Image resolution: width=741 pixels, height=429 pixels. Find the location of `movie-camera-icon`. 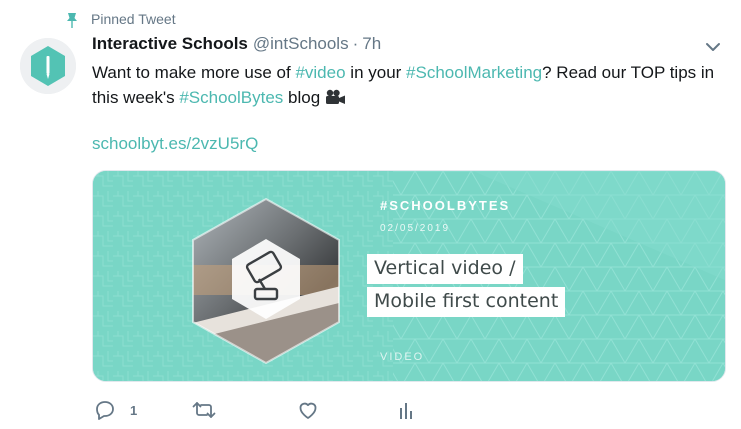

movie-camera-icon is located at coordinates (336, 96).